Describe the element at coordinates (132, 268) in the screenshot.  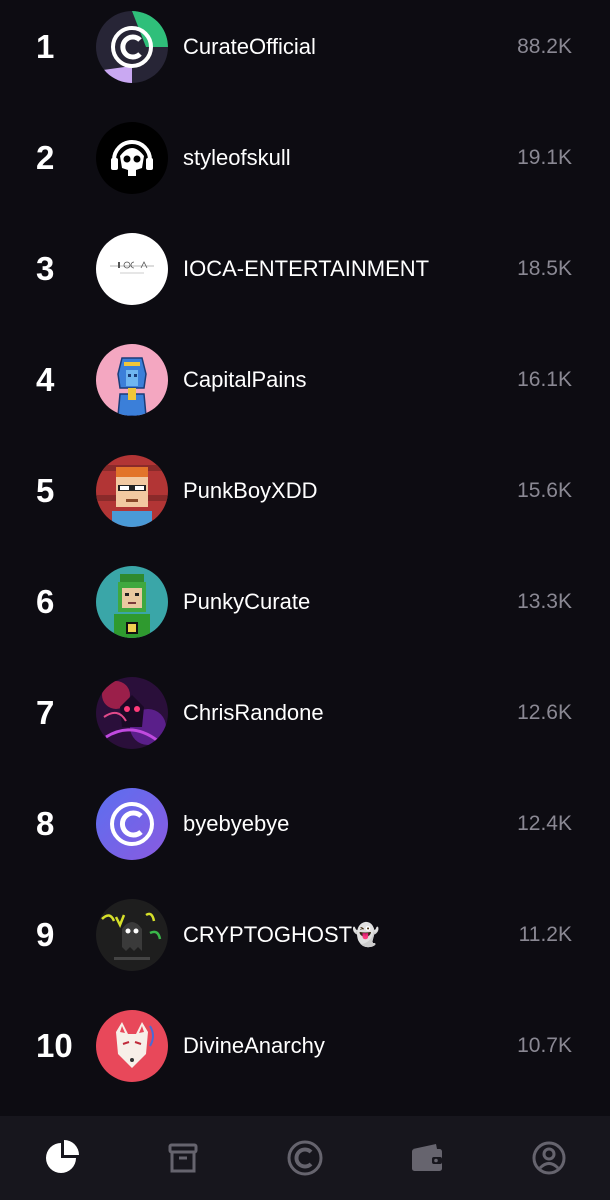
I see `ioca-logo-avatar` at that location.